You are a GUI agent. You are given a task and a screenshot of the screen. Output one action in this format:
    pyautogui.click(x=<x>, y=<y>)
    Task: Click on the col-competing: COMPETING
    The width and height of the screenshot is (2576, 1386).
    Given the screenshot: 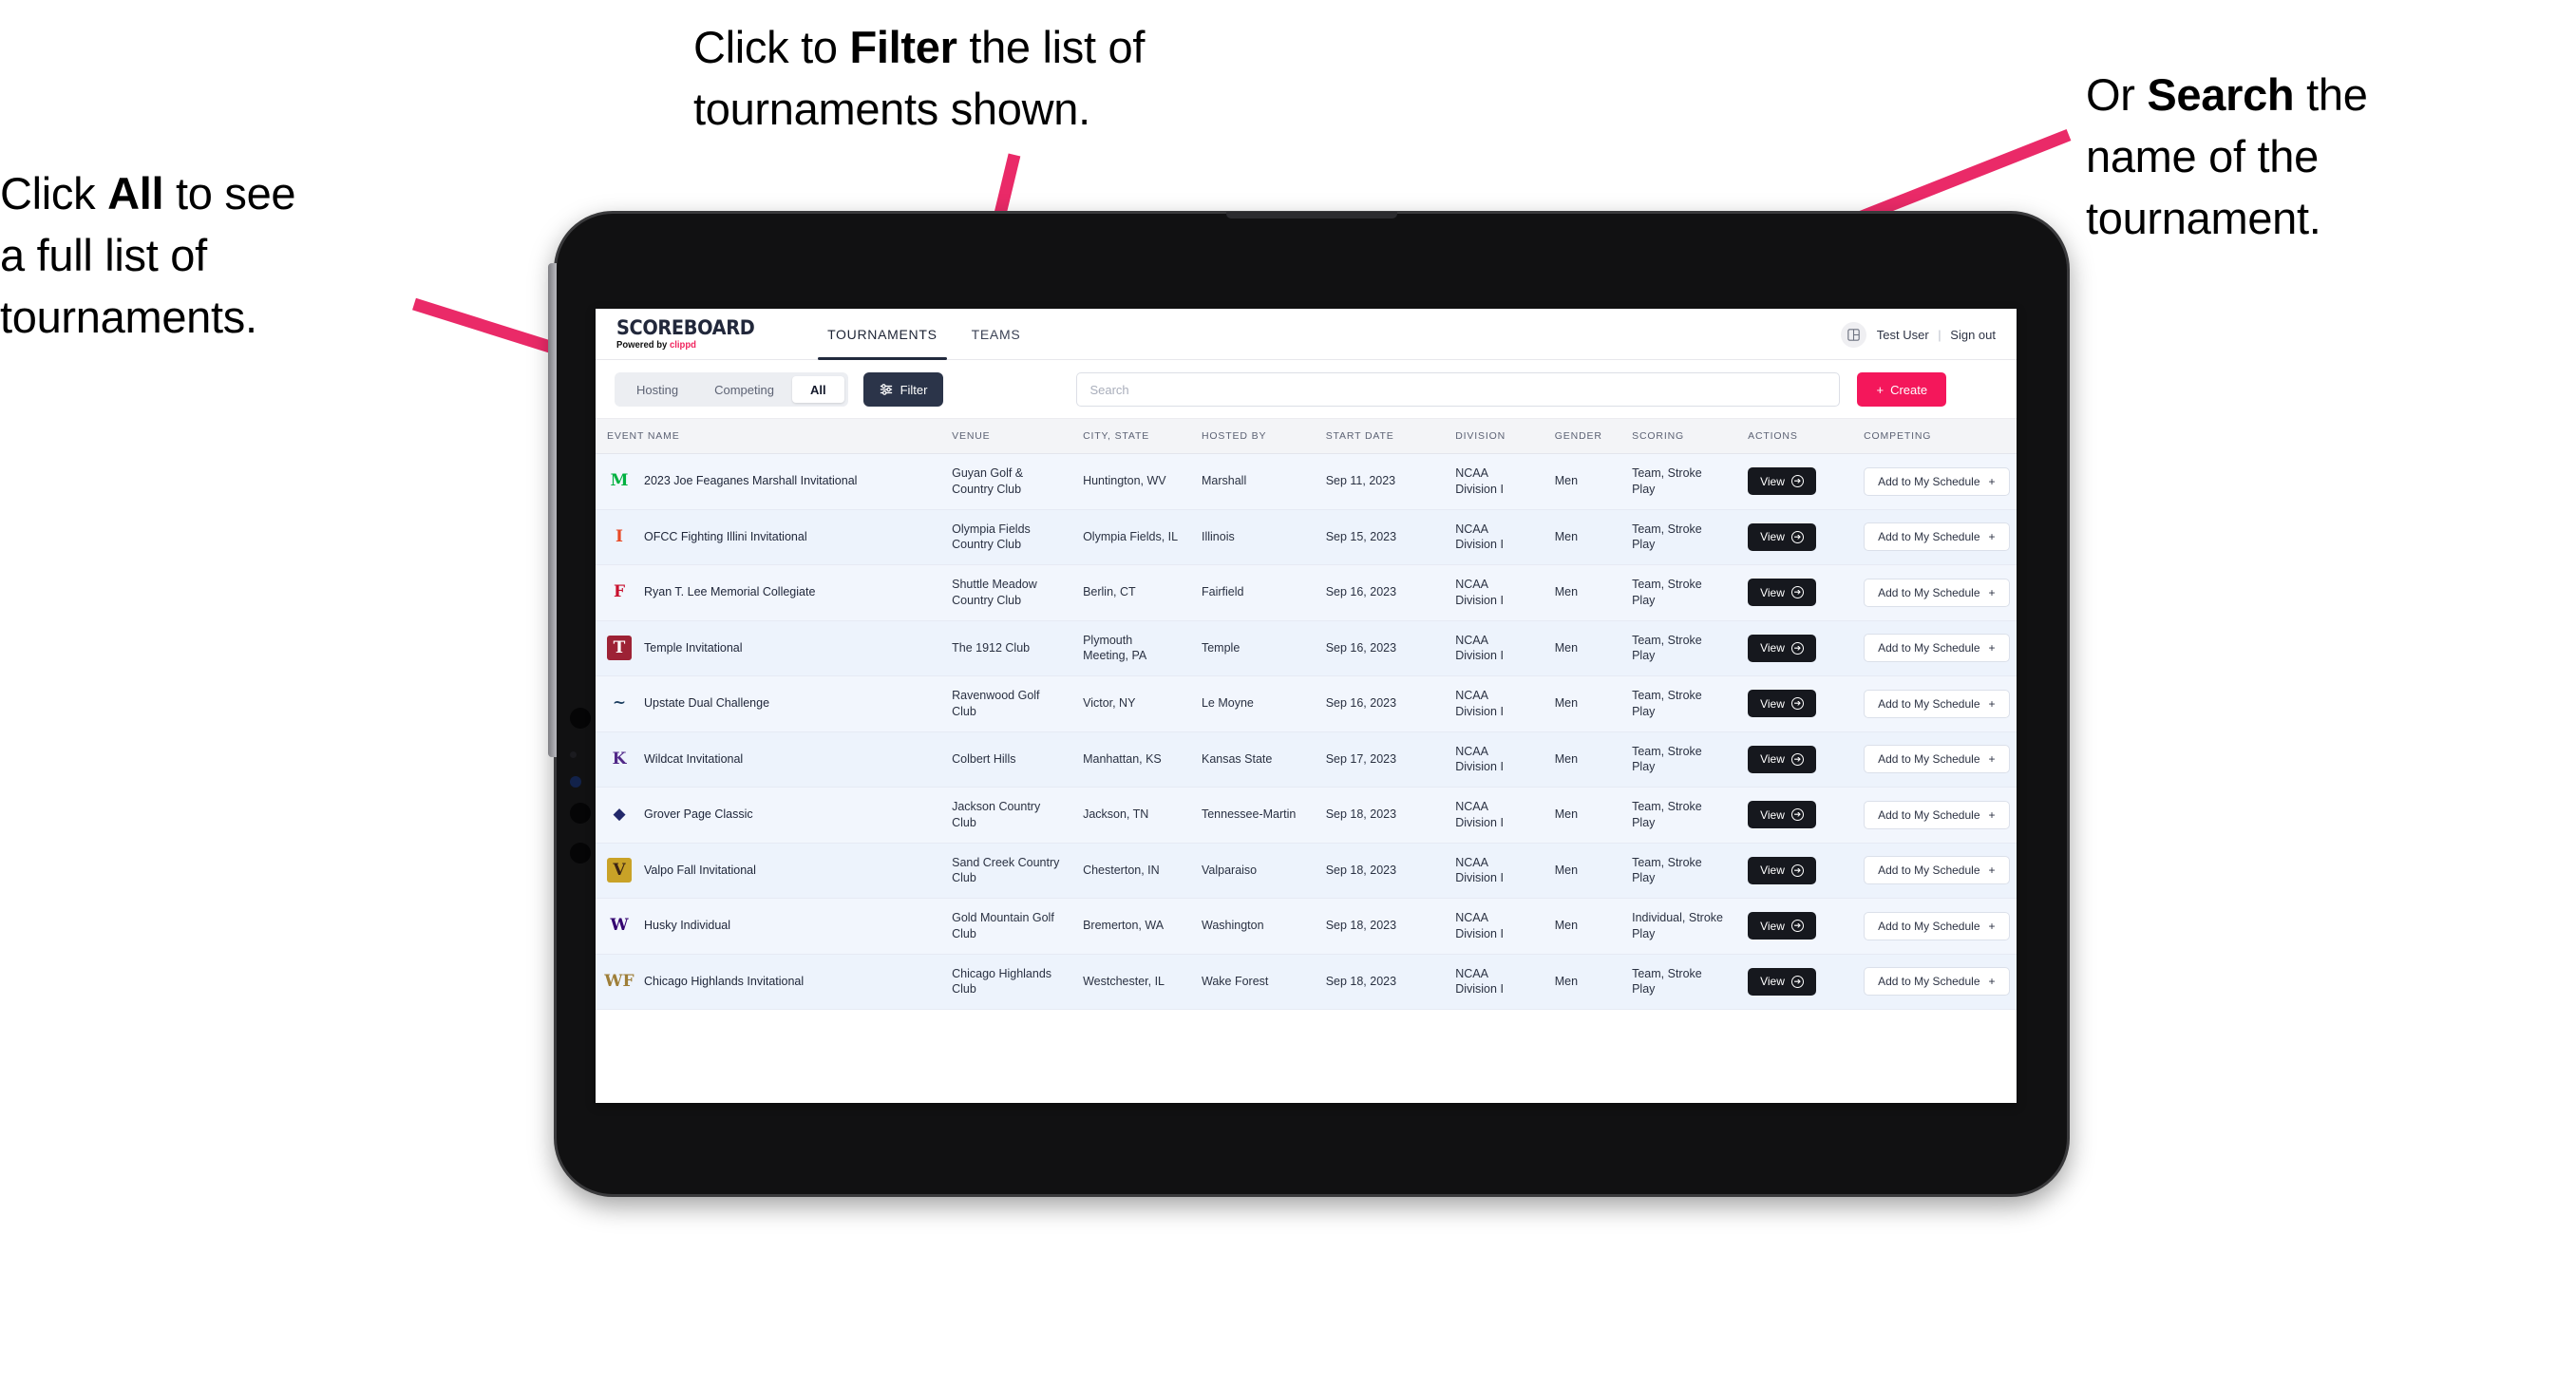 What is the action you would take?
    pyautogui.click(x=1934, y=436)
    